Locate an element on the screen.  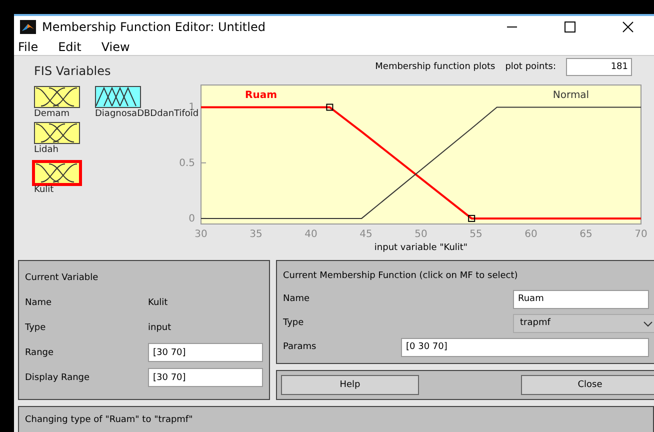
y-tick-label: 0 is located at coordinates (191, 218).